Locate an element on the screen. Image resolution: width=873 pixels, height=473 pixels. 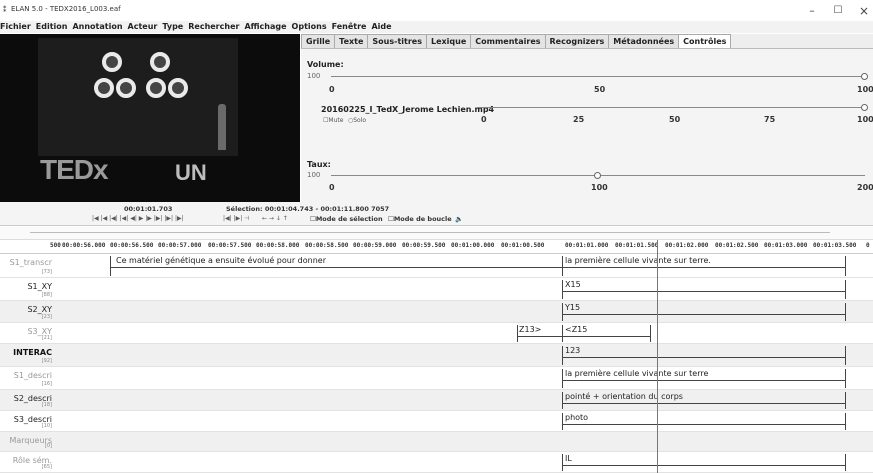
tier-row: S3_descri [10] photo is located at coordinates (436, 421).